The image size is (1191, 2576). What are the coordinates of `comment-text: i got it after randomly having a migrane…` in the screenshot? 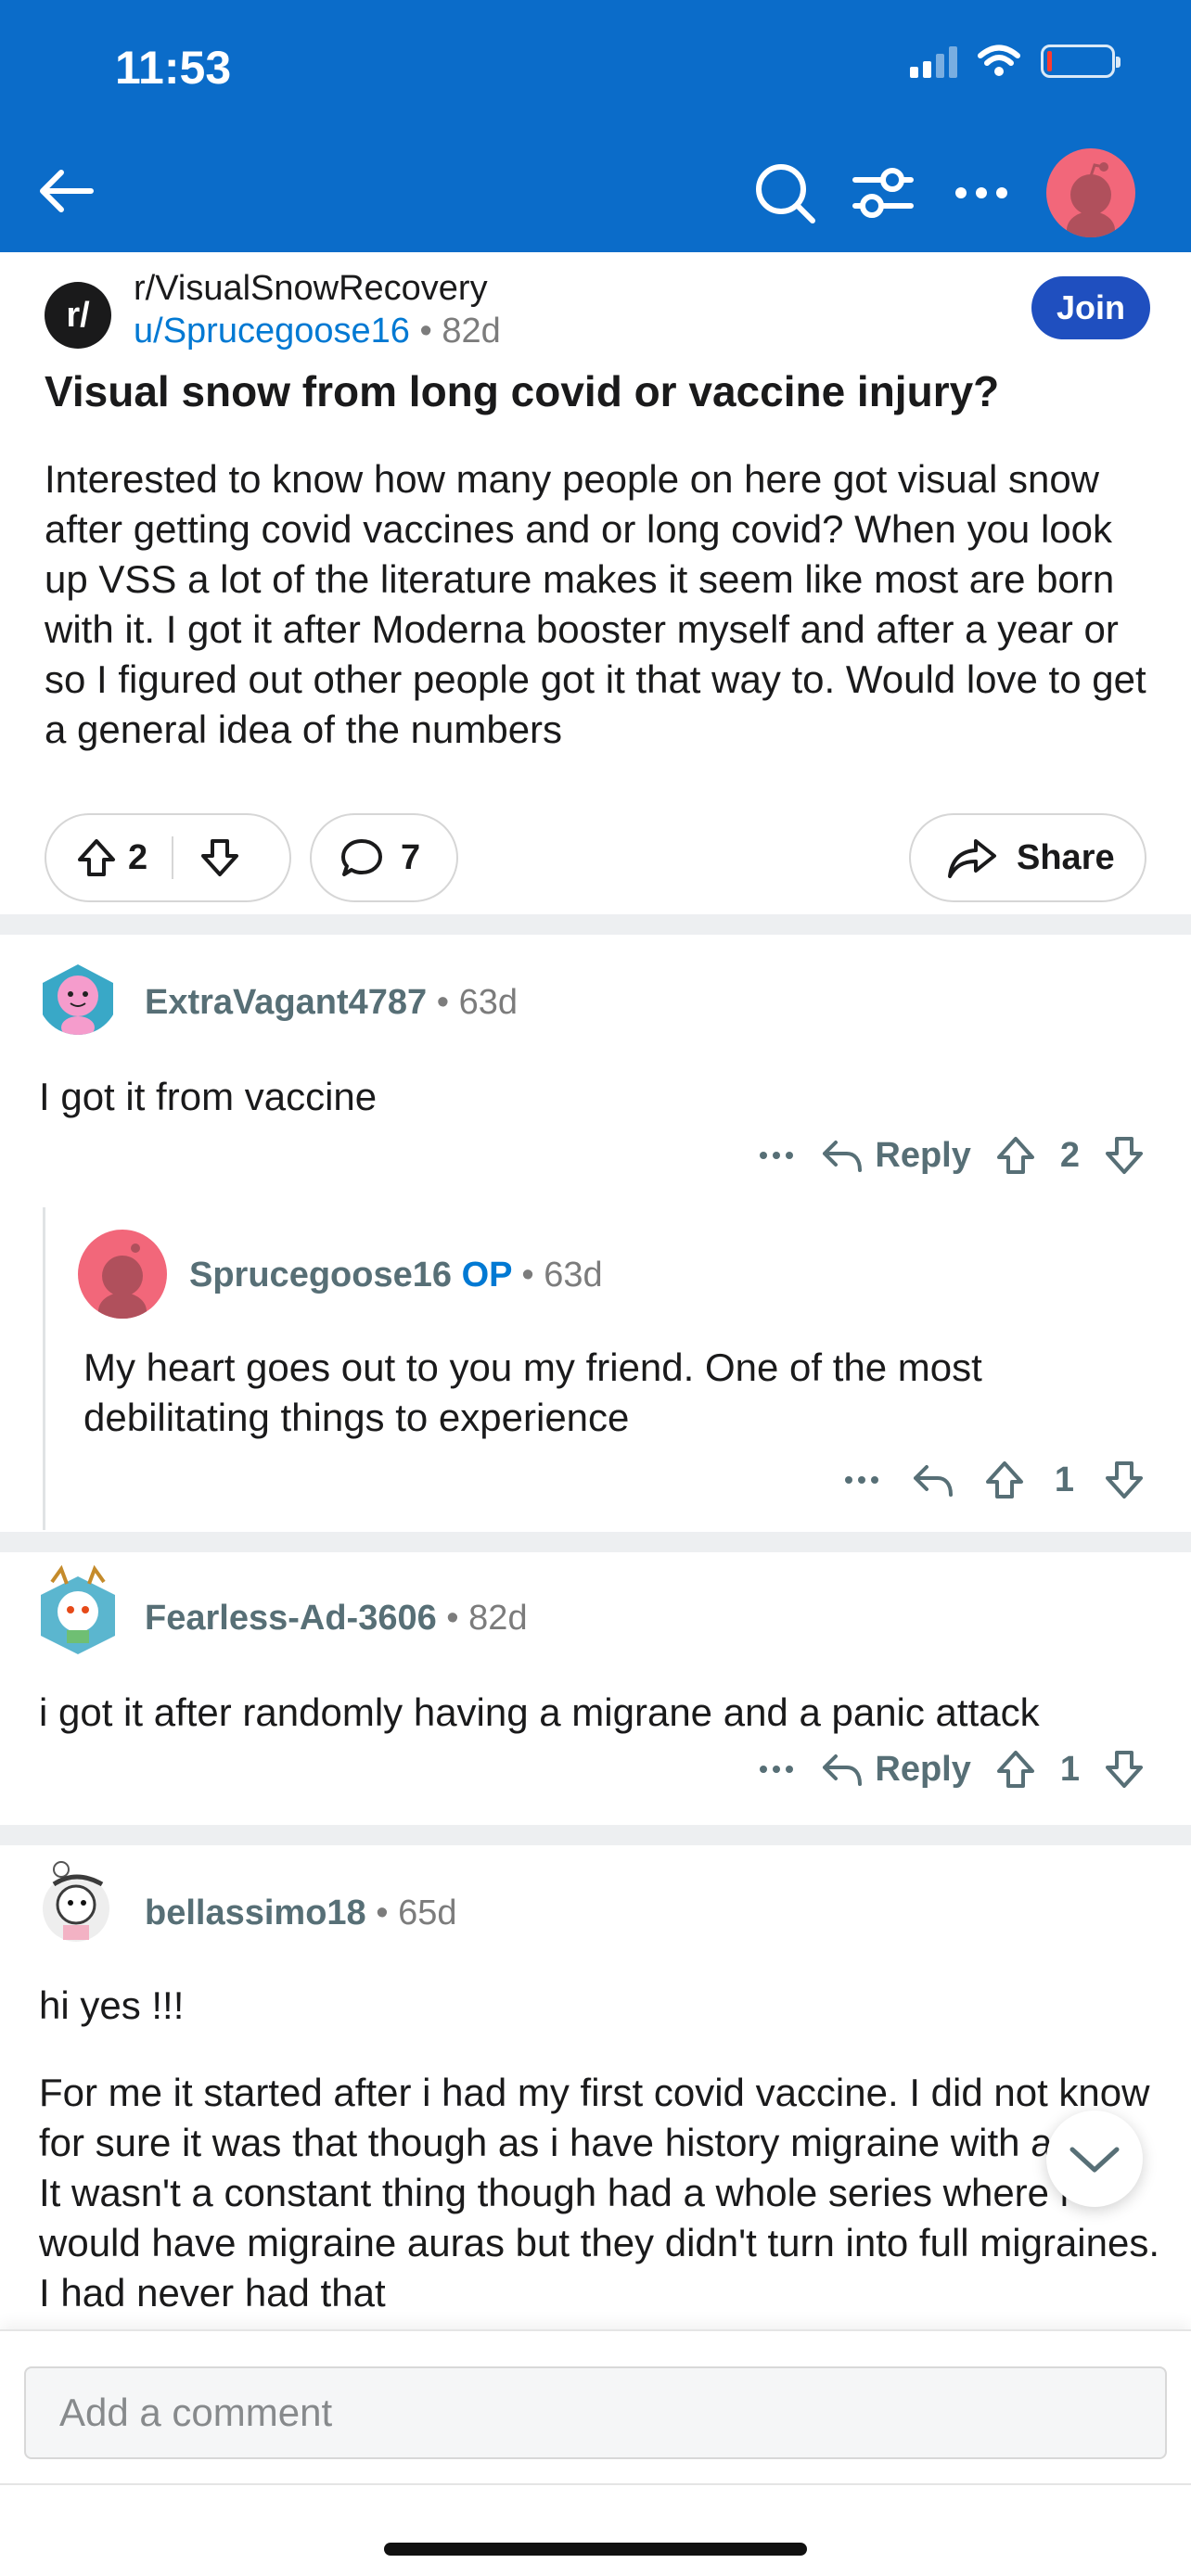 It's located at (539, 1712).